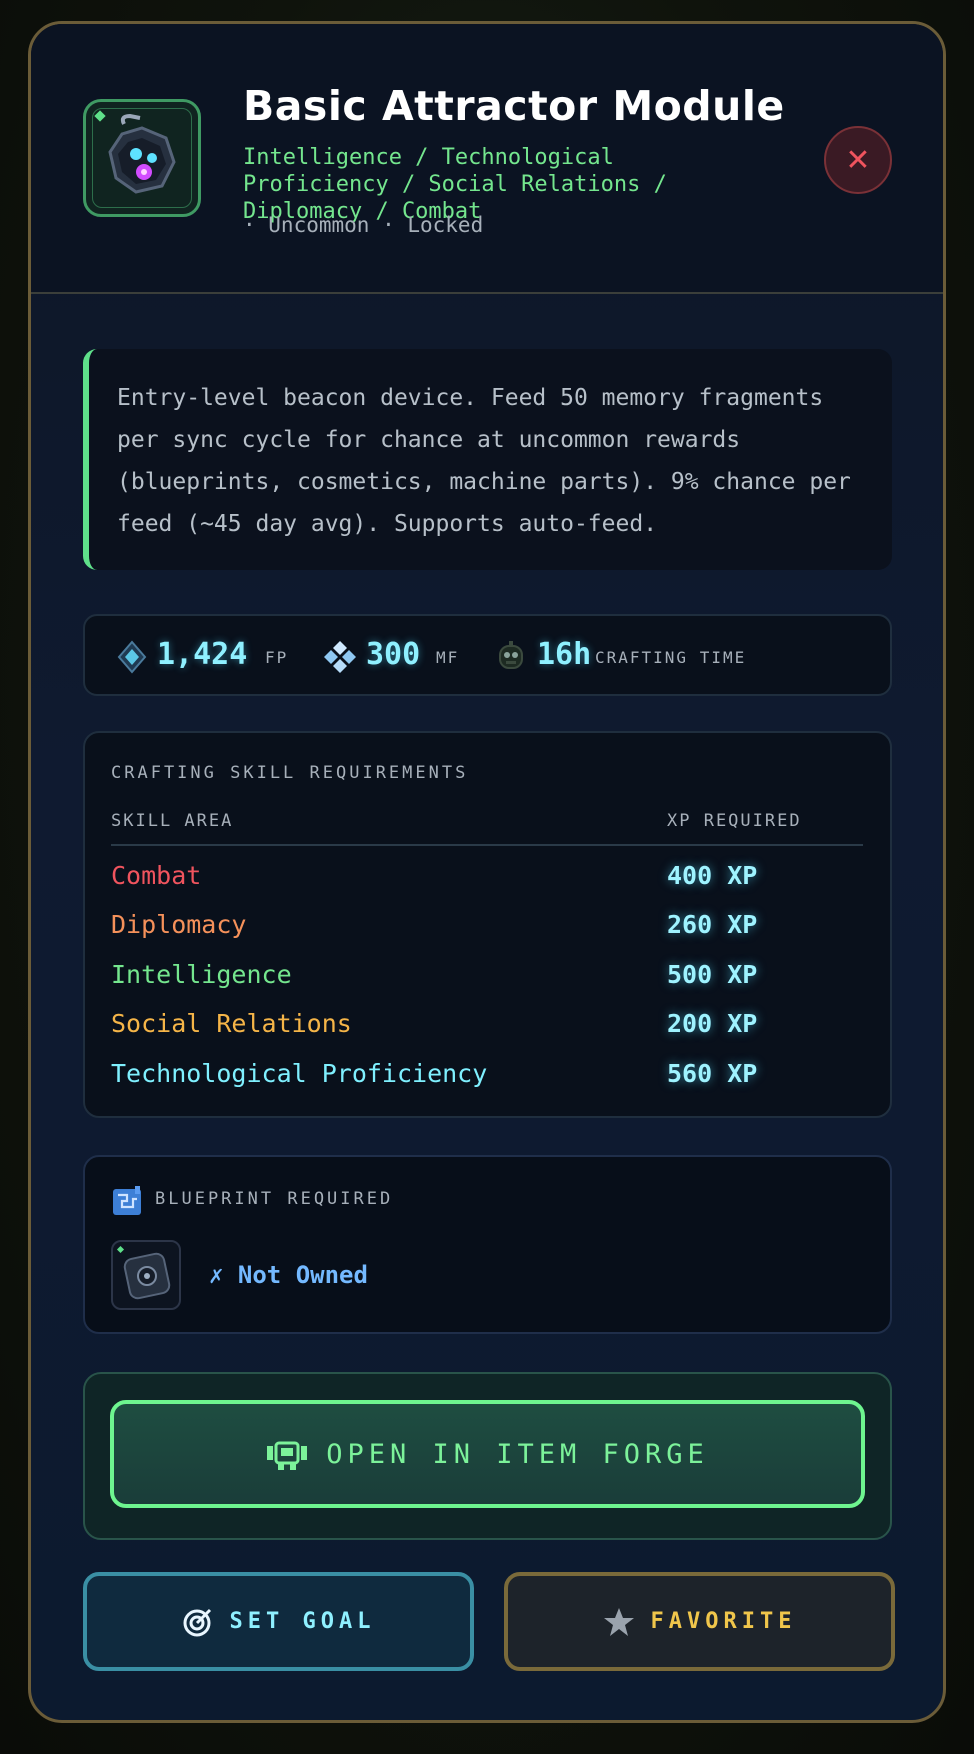 This screenshot has height=1754, width=974. I want to click on item-meta: · Uncommon · Locked, so click(363, 225).